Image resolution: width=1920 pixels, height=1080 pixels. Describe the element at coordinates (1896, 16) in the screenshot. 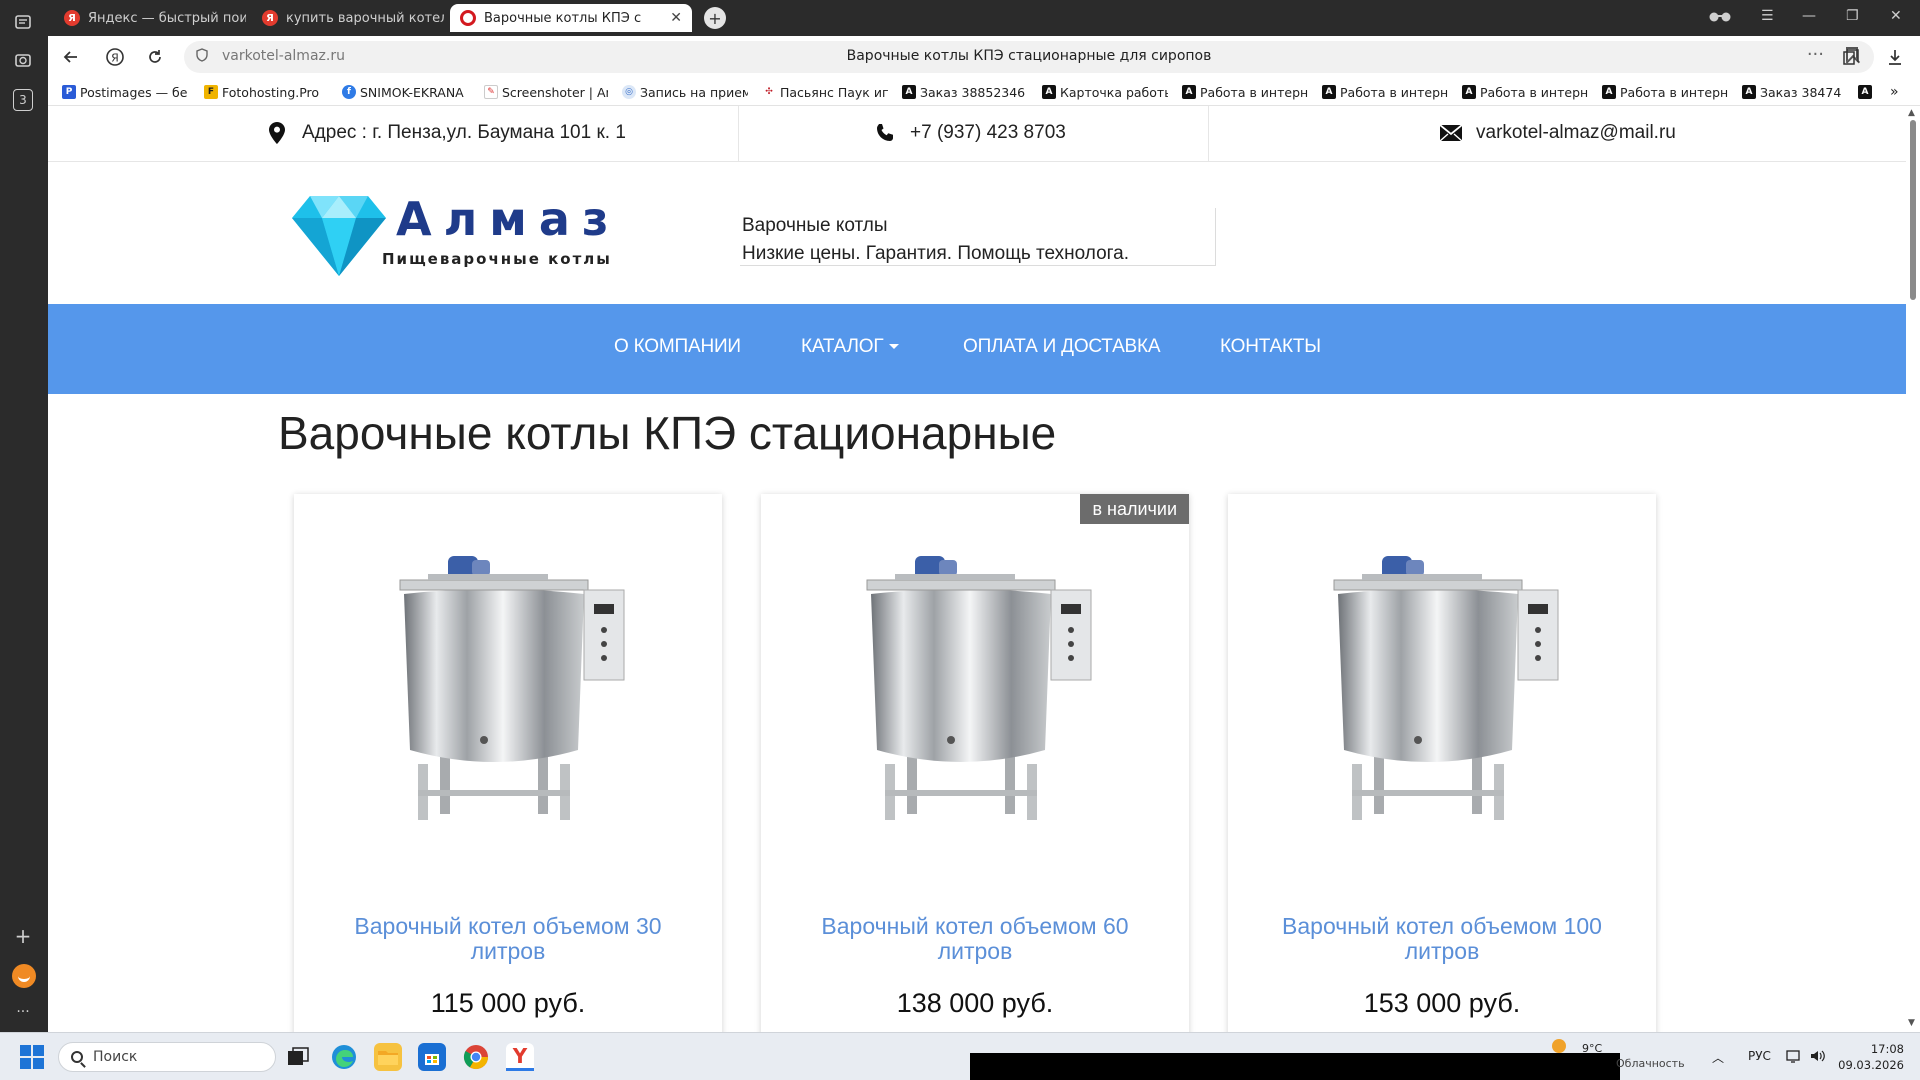

I see `close-window-icon: ✕` at that location.